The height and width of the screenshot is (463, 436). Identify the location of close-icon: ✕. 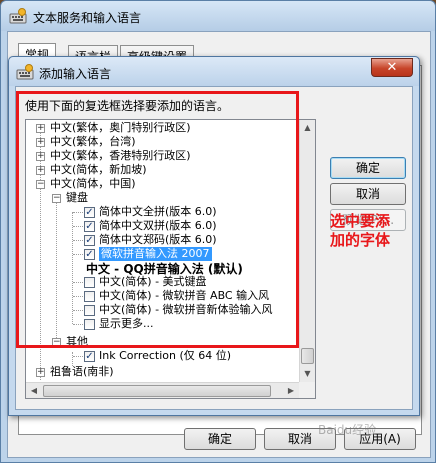
(392, 67).